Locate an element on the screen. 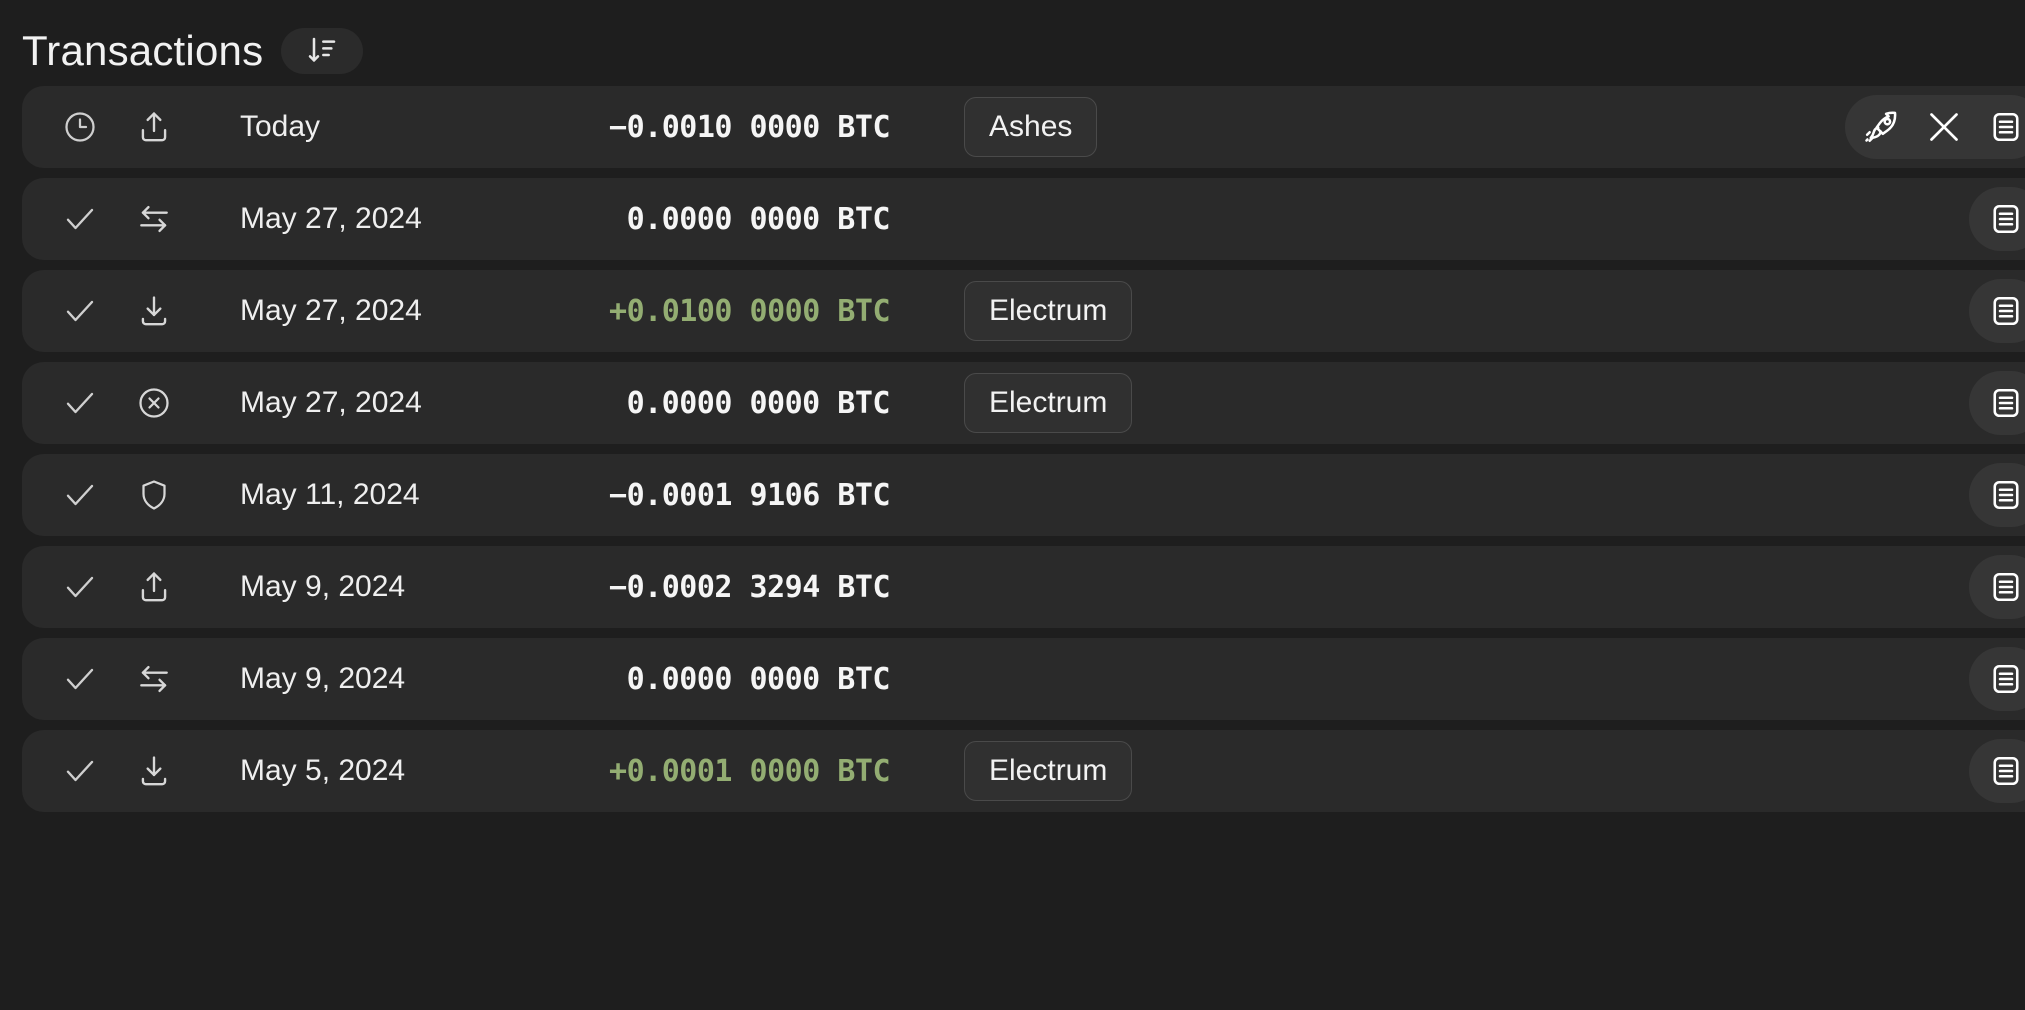 This screenshot has width=2025, height=1010. transaction-amount: +0.0001 0000 BTC is located at coordinates (749, 771).